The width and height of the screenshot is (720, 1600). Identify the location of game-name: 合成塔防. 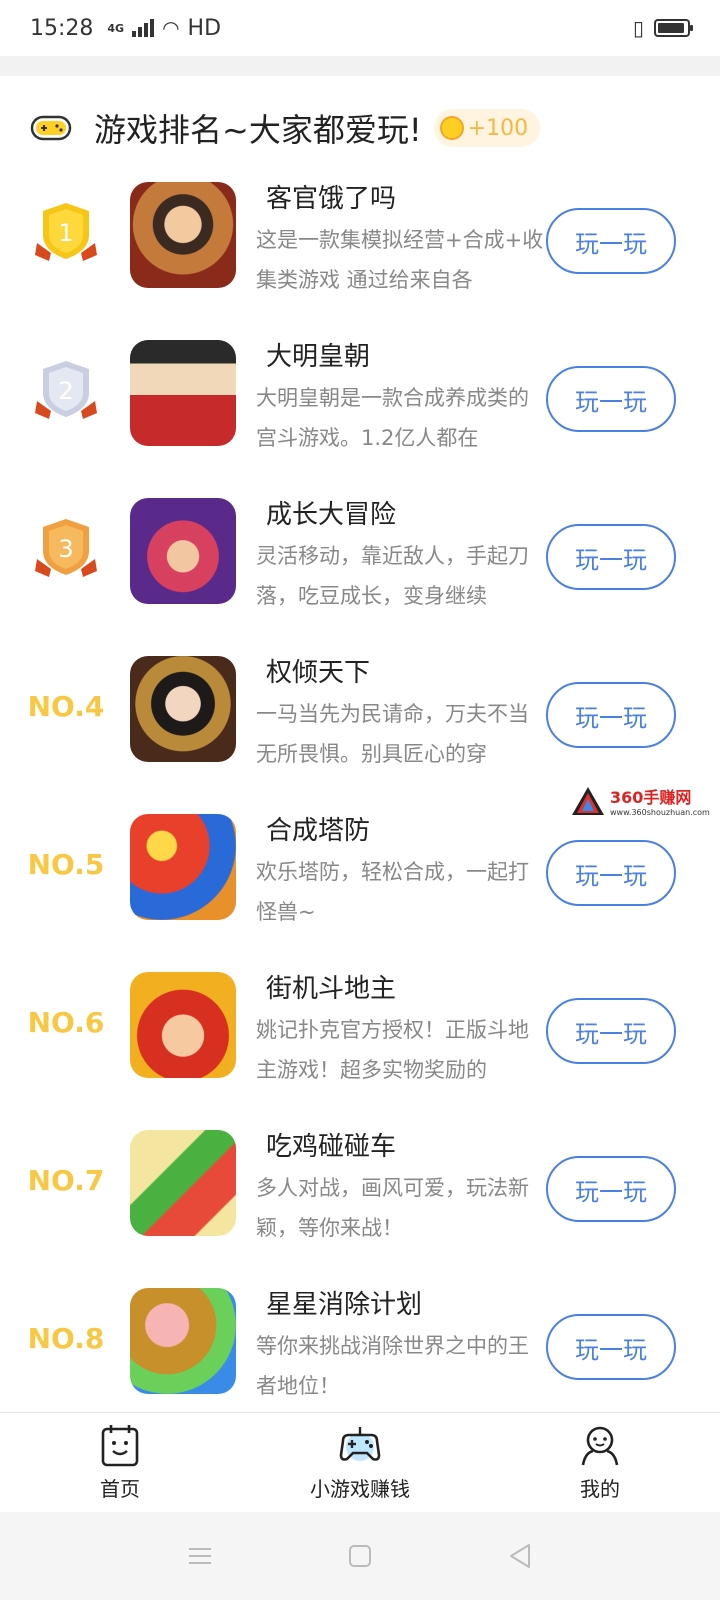
(318, 831).